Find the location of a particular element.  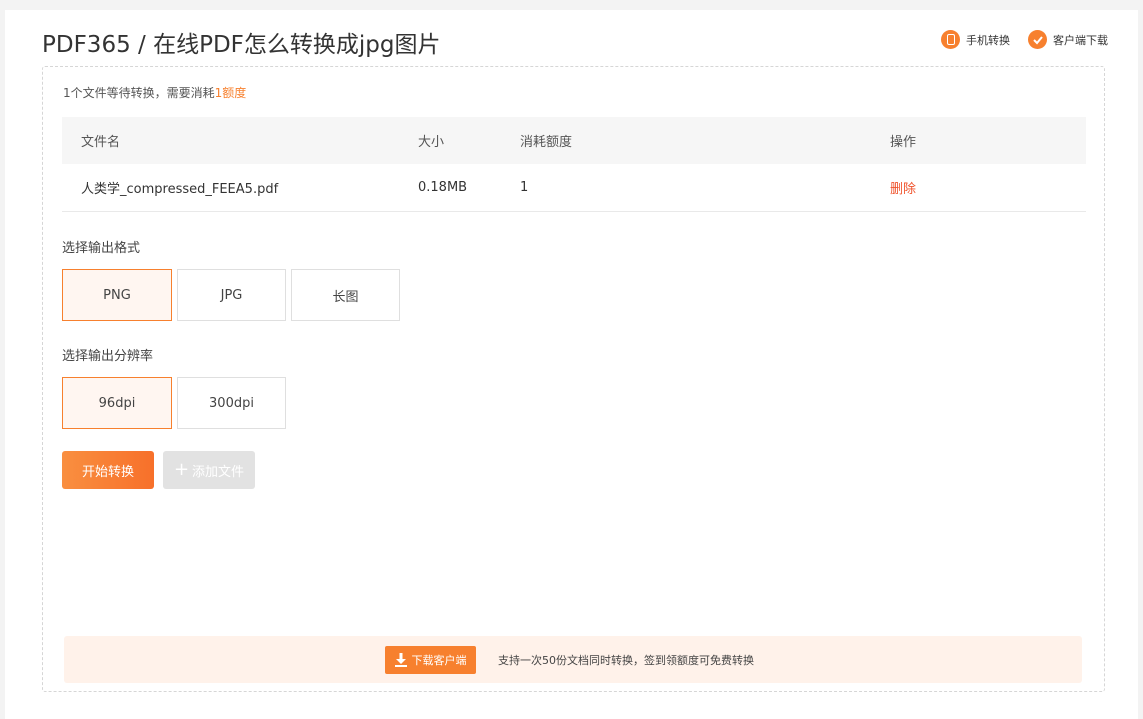

add-file-button: + 添加文件 is located at coordinates (209, 470).